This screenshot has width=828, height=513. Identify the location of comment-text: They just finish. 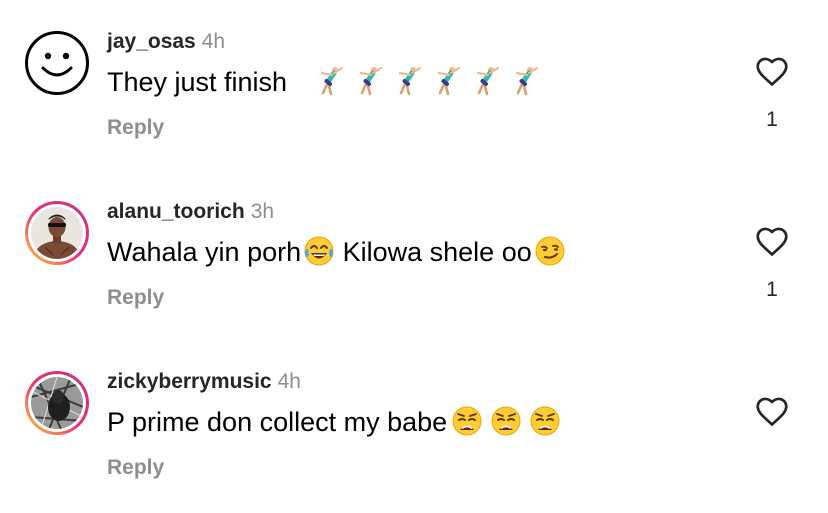
(324, 85).